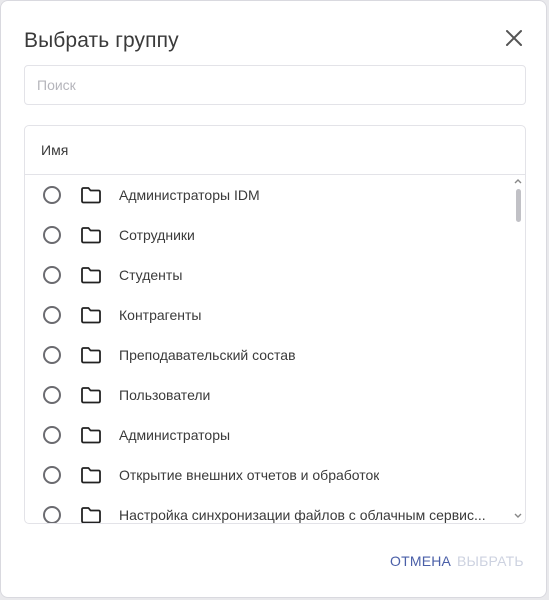 The width and height of the screenshot is (549, 600). Describe the element at coordinates (275, 435) in the screenshot. I see `group-row: Администраторы` at that location.